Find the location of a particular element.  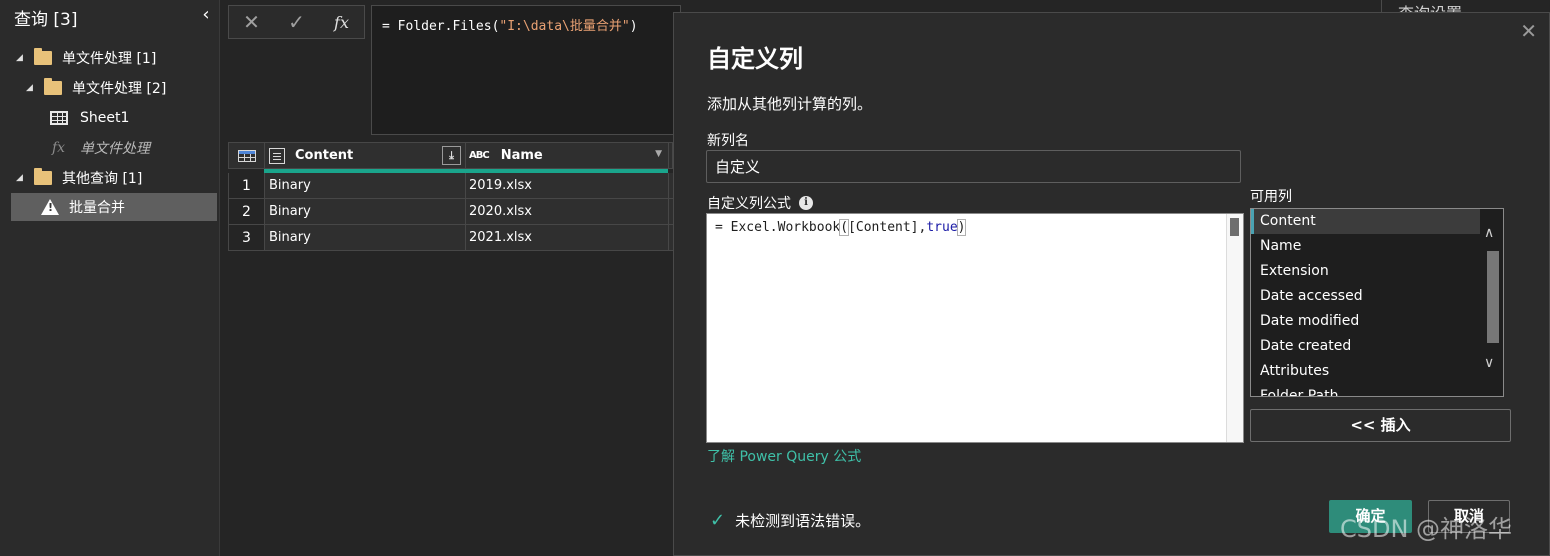

table-icon is located at coordinates (59, 118).